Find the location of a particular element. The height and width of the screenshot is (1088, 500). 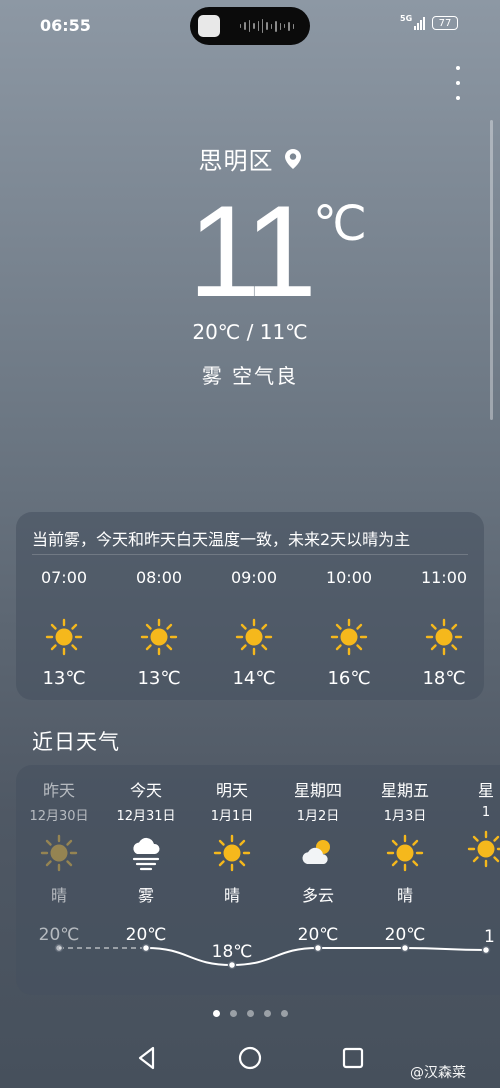

hour-time: 10:00 is located at coordinates (349, 577).